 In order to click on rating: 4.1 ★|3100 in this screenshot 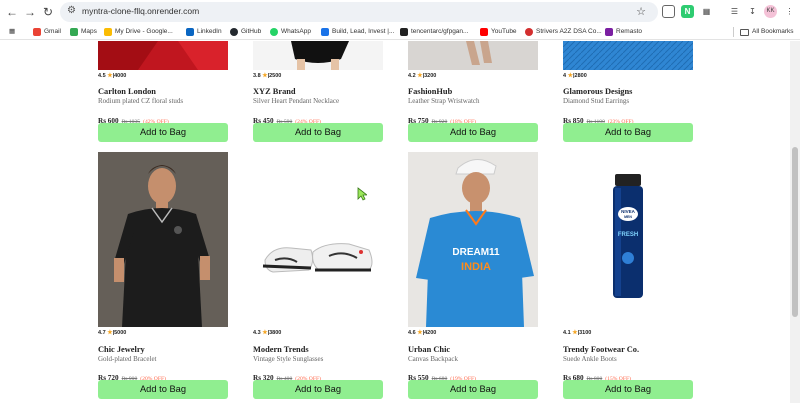, I will do `click(577, 333)`.